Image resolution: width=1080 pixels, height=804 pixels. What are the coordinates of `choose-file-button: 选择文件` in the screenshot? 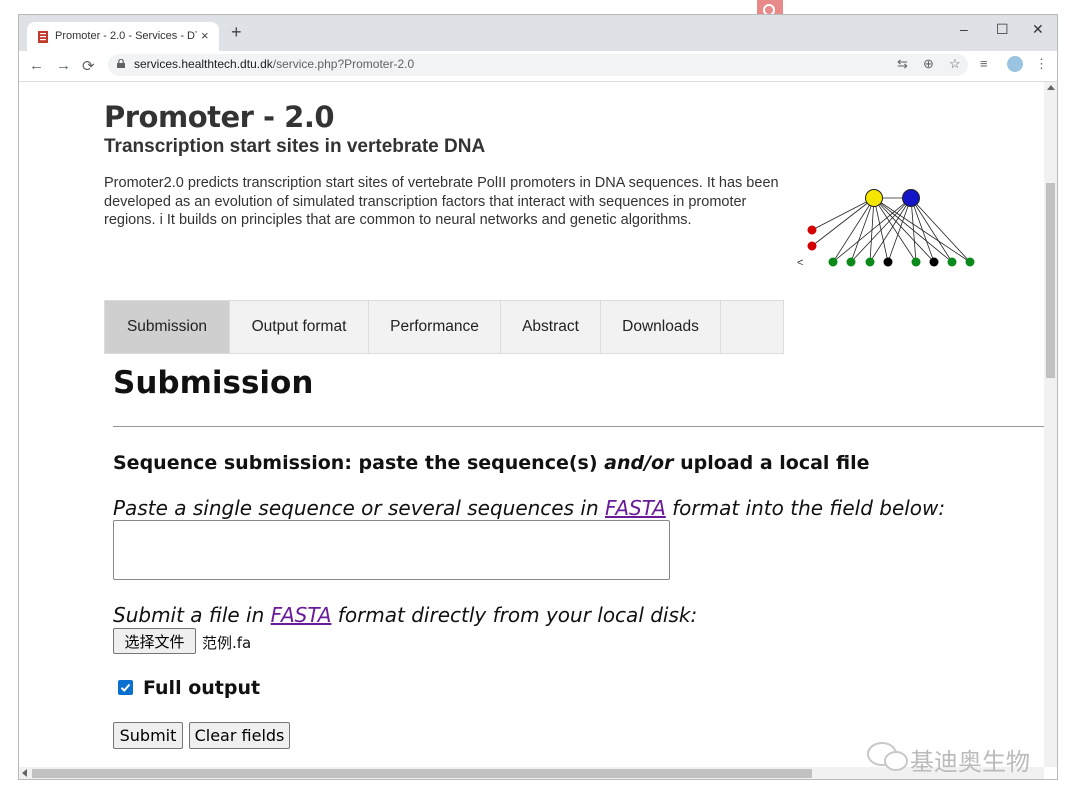 It's located at (154, 641).